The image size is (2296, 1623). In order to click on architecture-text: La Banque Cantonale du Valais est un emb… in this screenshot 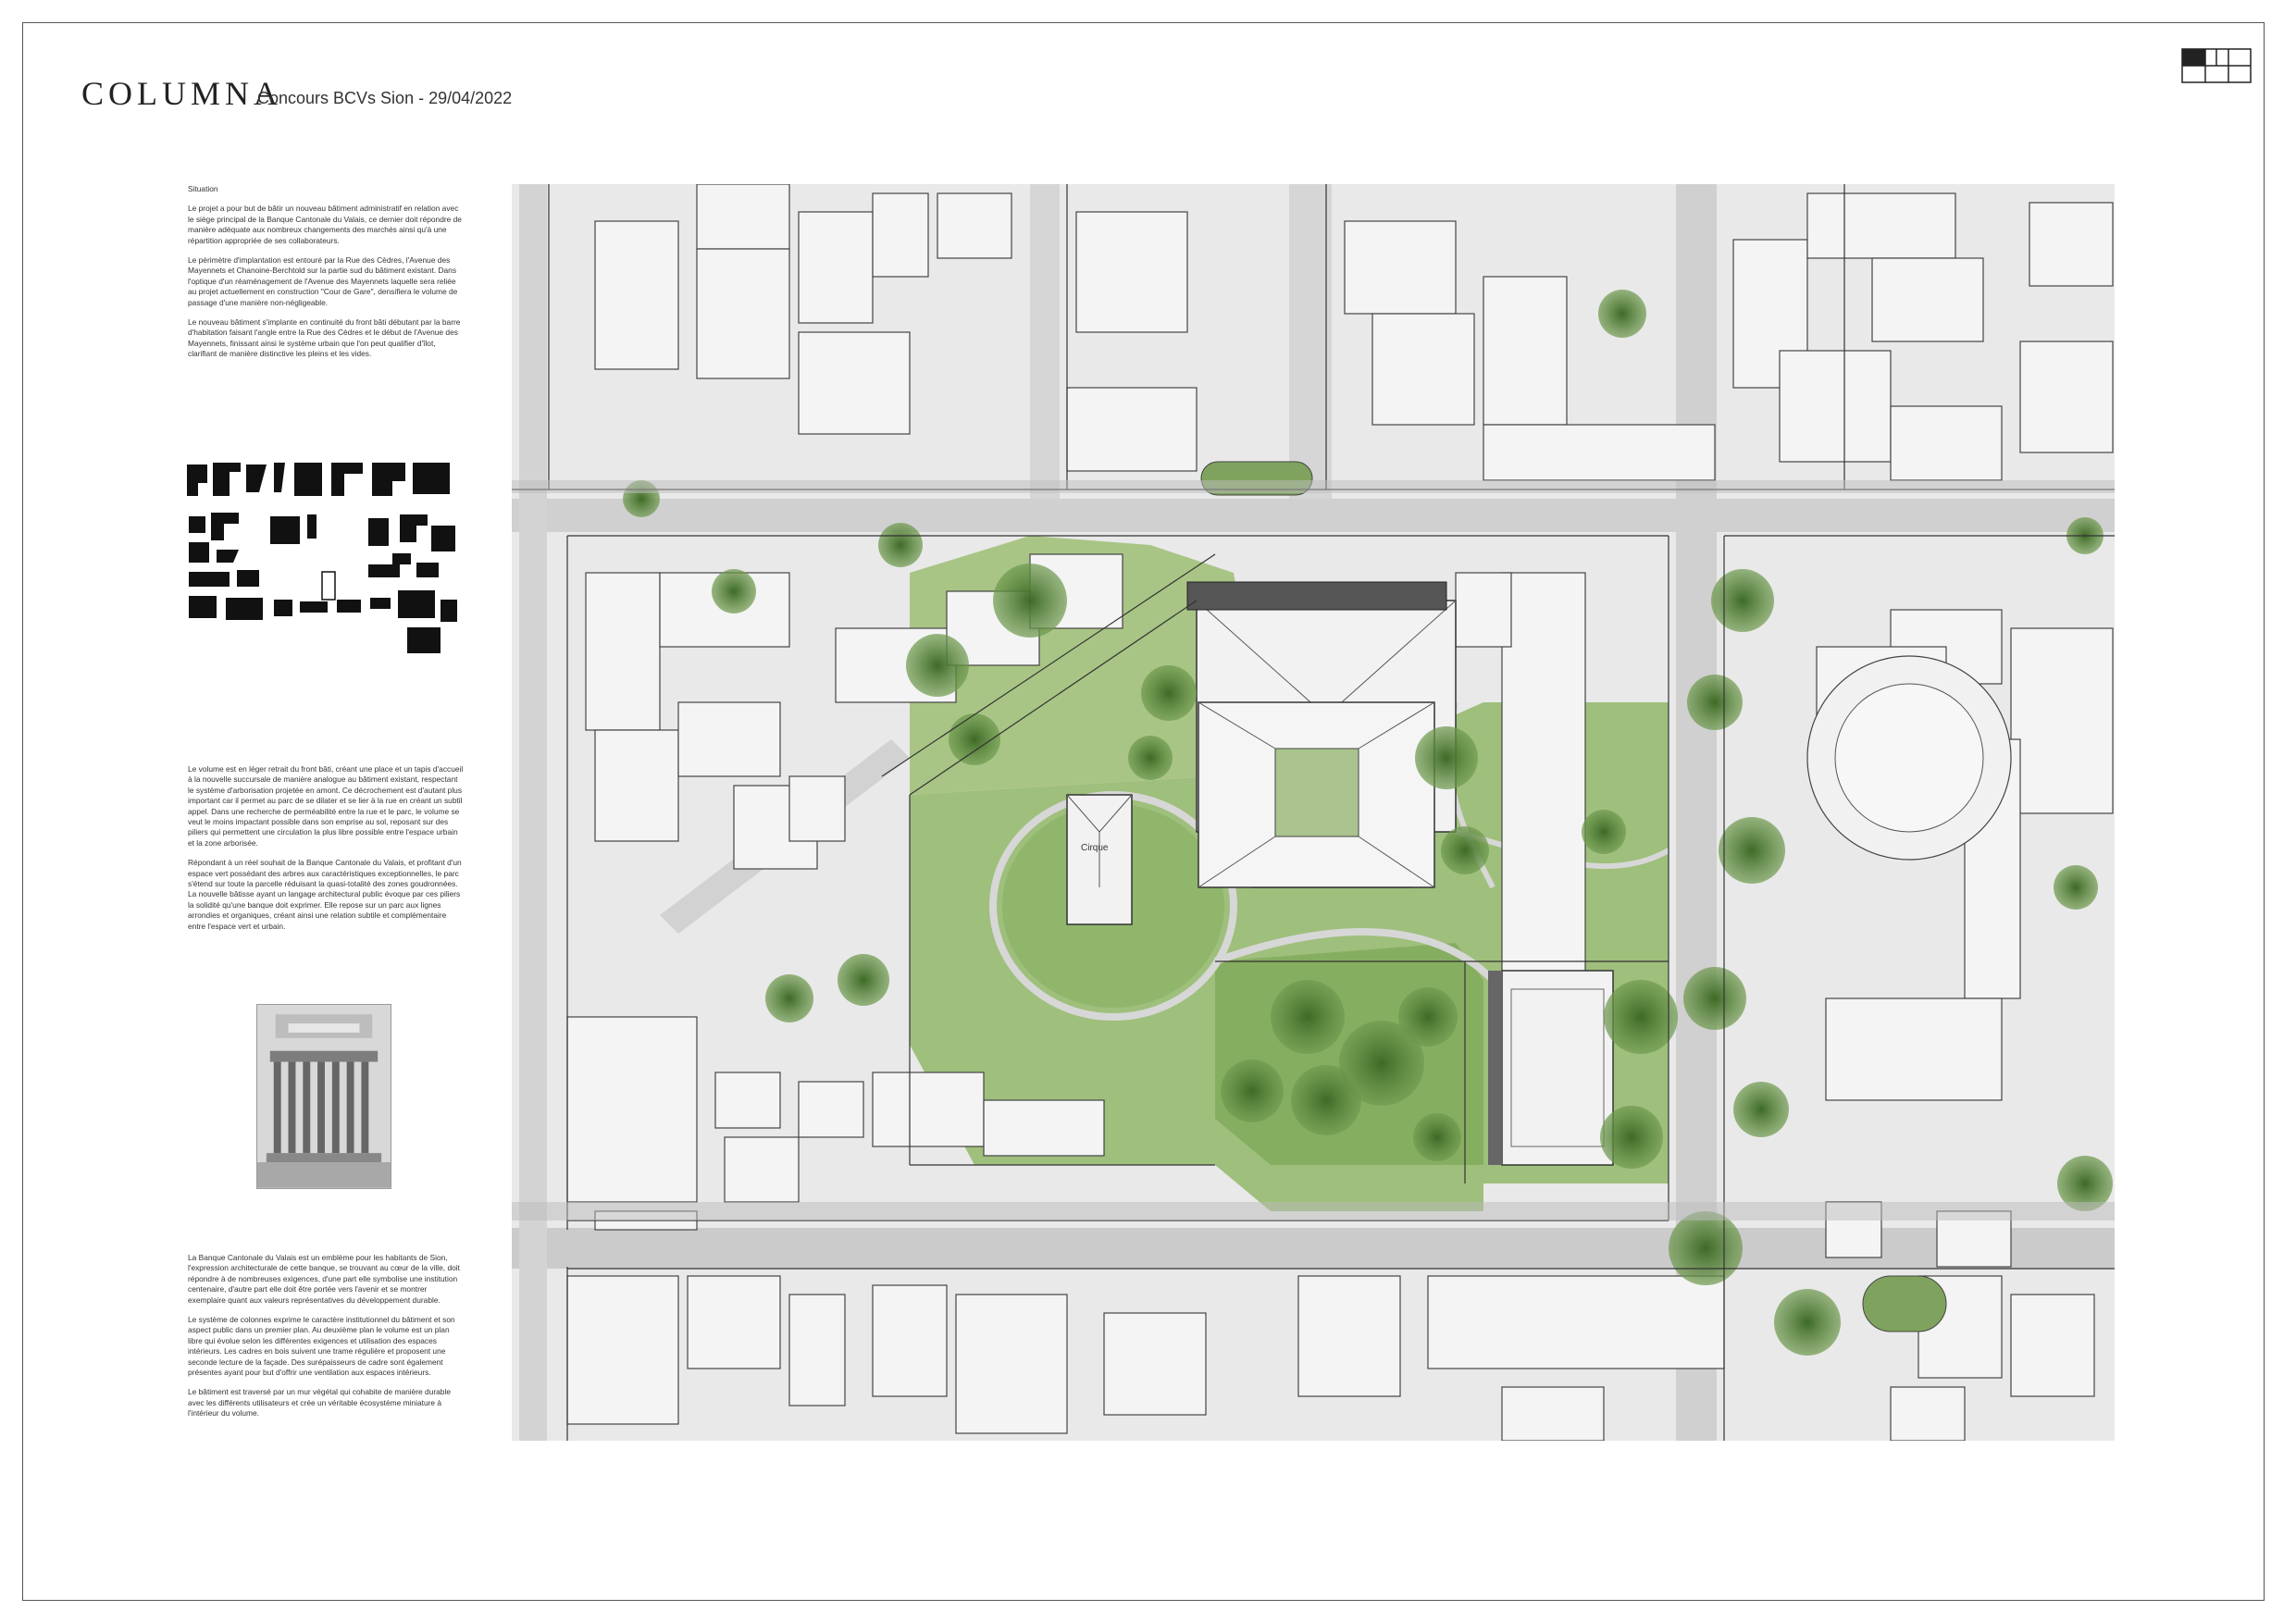, I will do `click(327, 1341)`.